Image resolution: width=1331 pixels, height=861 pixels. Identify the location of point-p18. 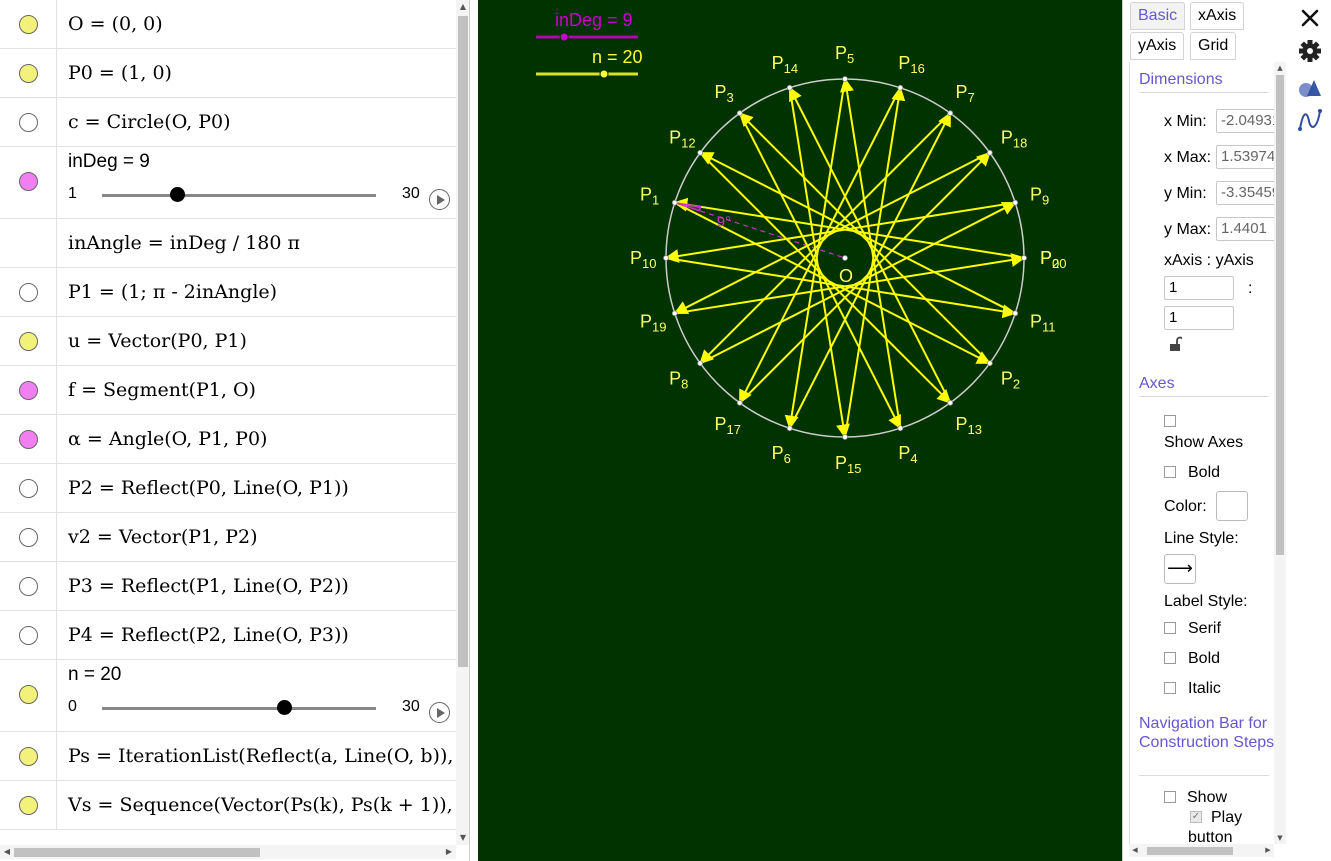
(989, 152).